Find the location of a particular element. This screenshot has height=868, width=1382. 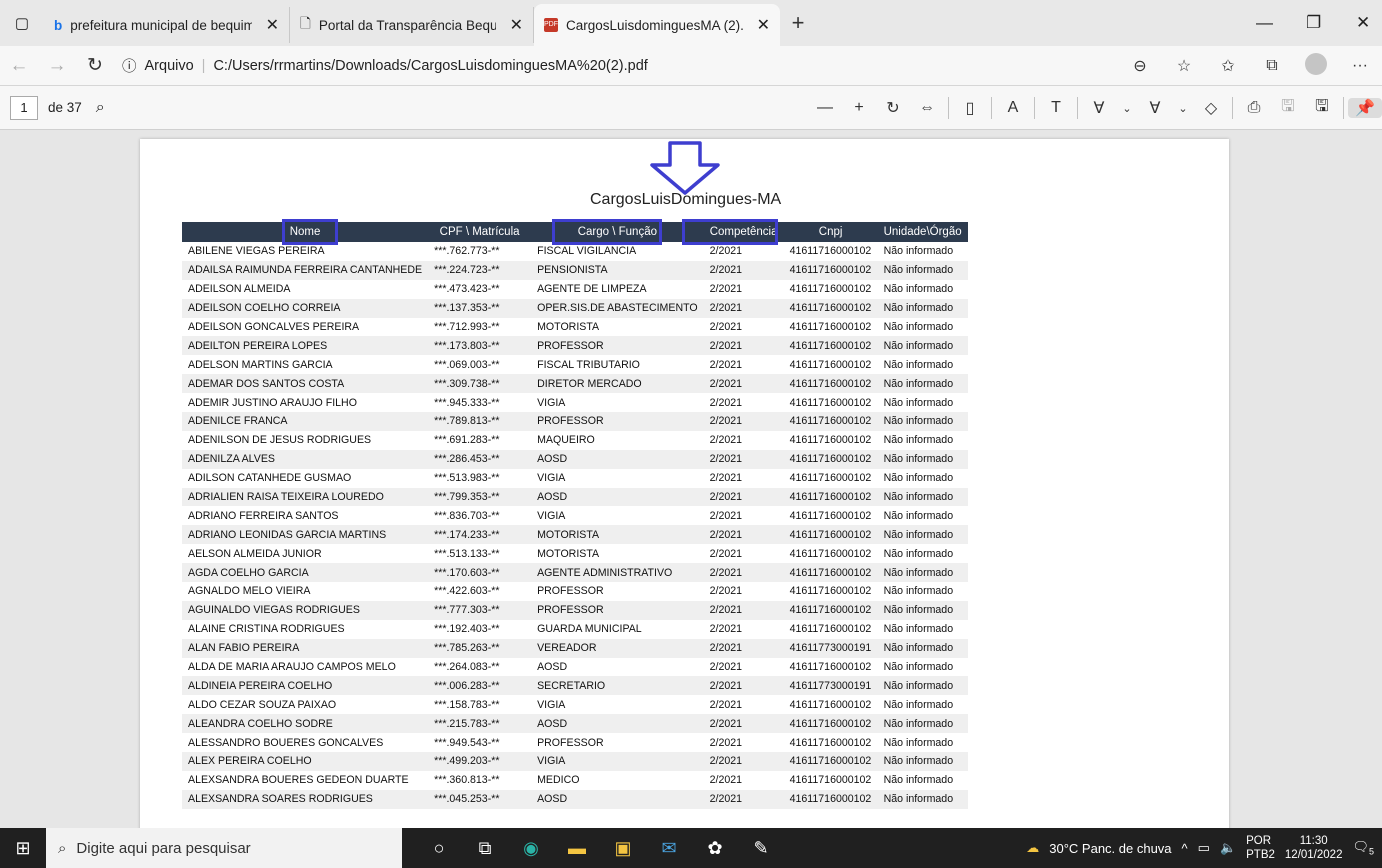

search-icon: ⌕ is located at coordinates (100, 108).